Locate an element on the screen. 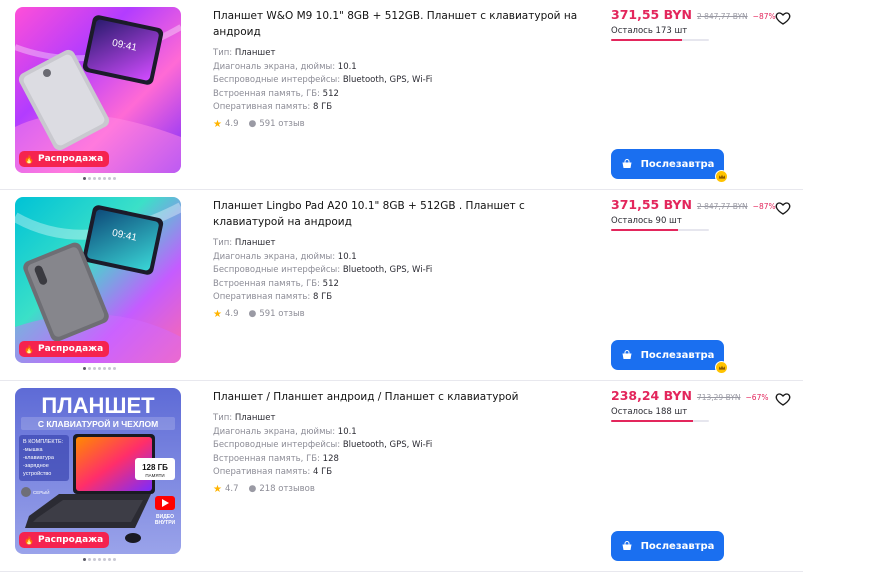 Image resolution: width=873 pixels, height=574 pixels. promo-kit-line: устройство is located at coordinates (37, 473).